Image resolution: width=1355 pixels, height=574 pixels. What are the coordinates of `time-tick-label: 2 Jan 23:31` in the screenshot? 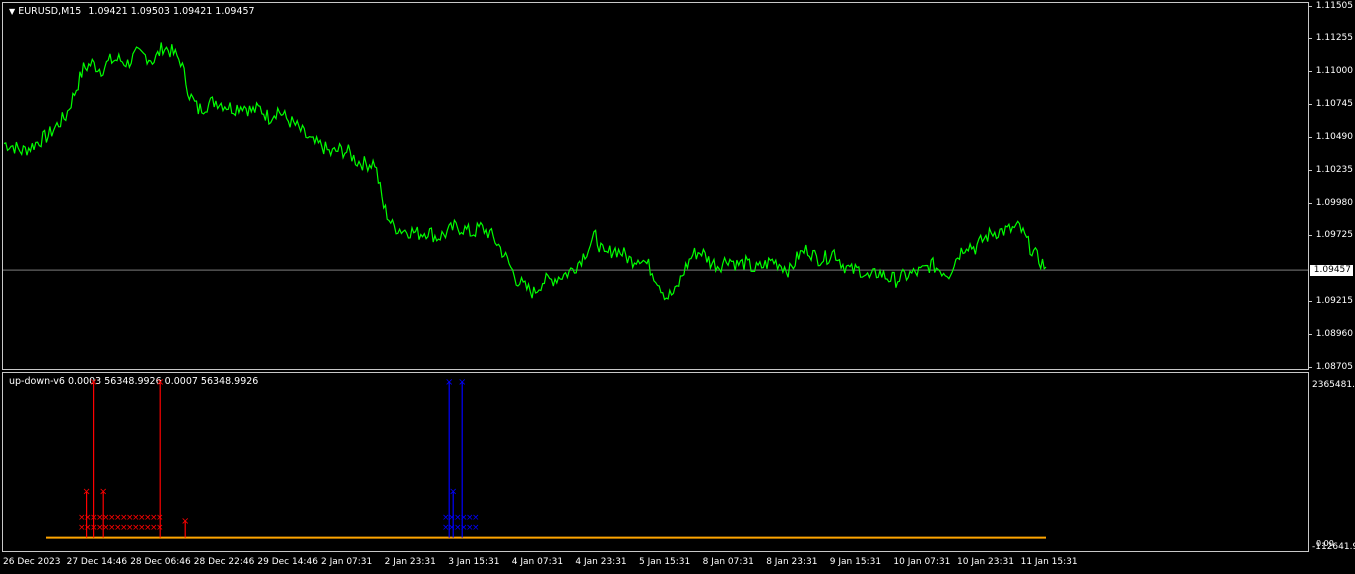 It's located at (410, 562).